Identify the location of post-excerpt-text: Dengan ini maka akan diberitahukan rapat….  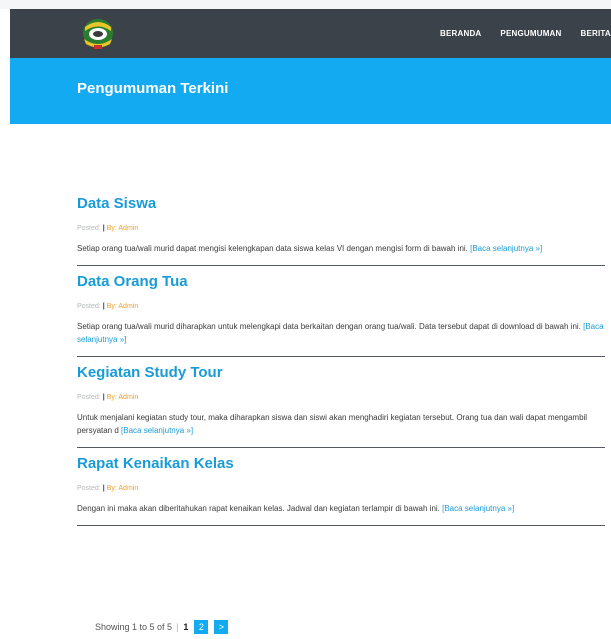
(258, 508).